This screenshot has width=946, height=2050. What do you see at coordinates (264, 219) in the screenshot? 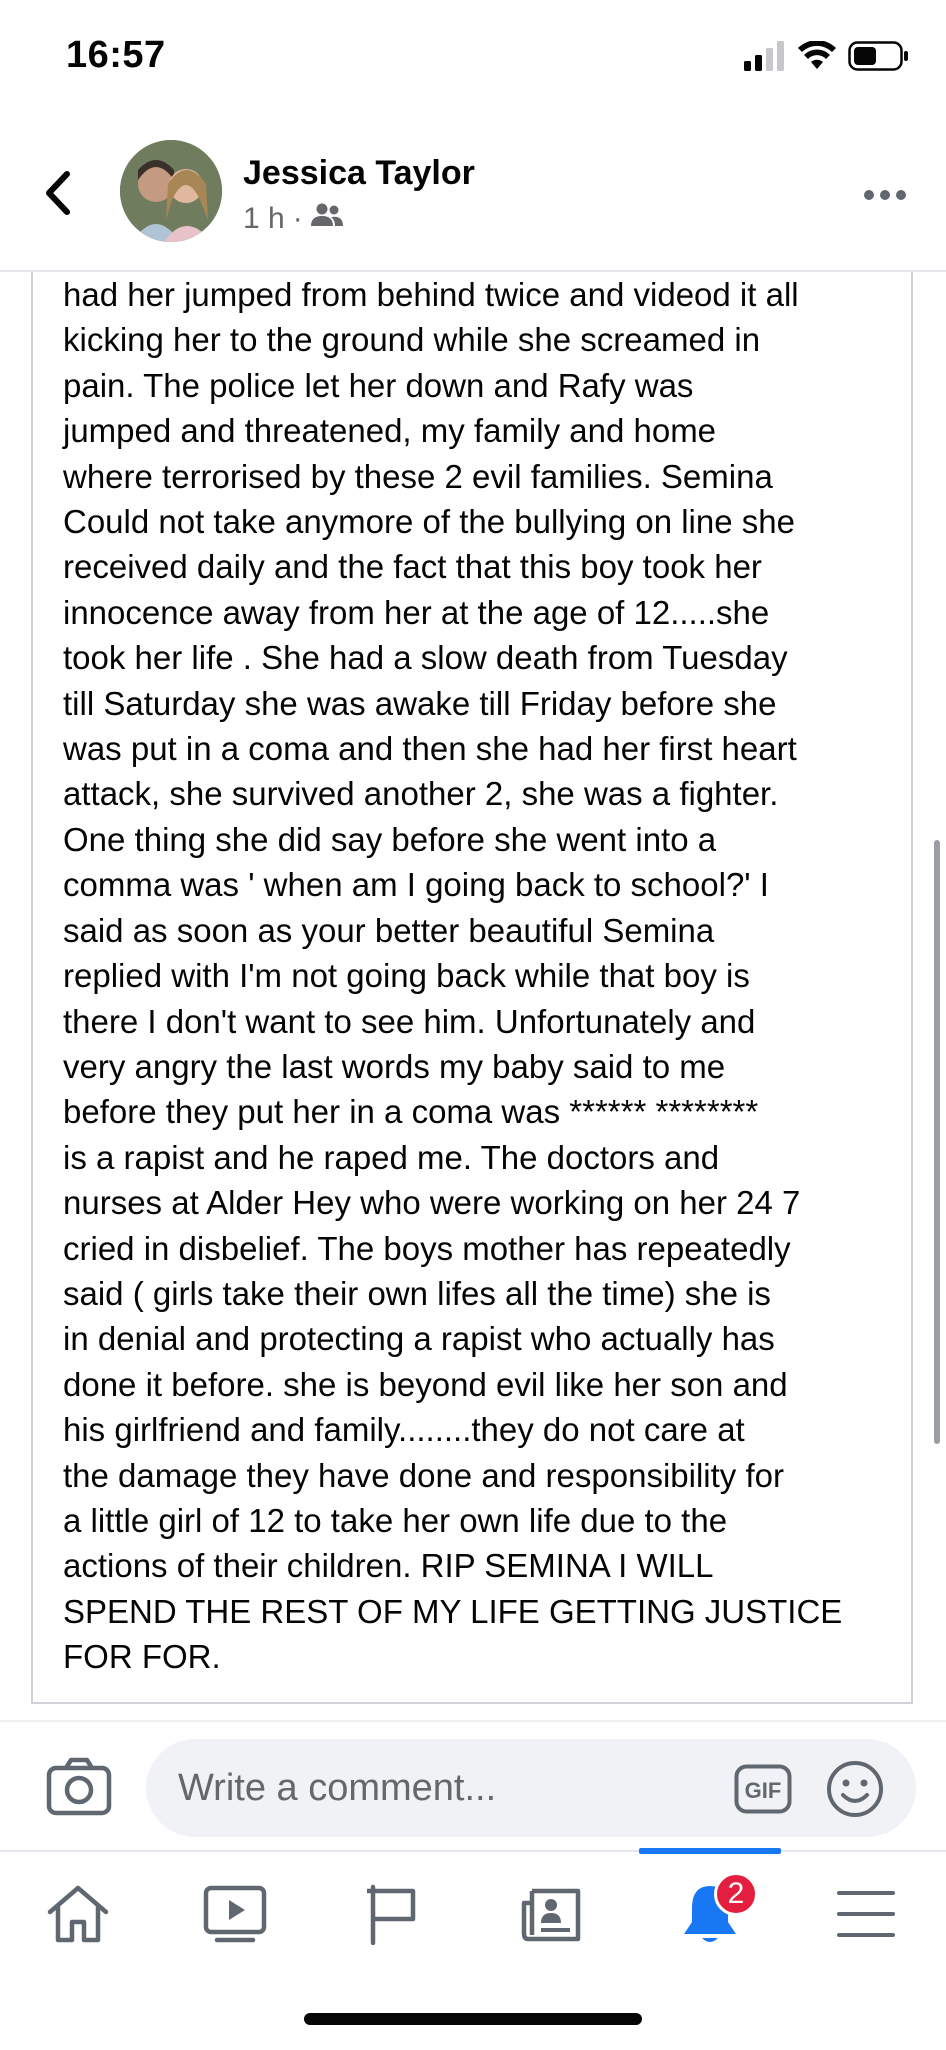
I see `post-time: 1 h` at bounding box center [264, 219].